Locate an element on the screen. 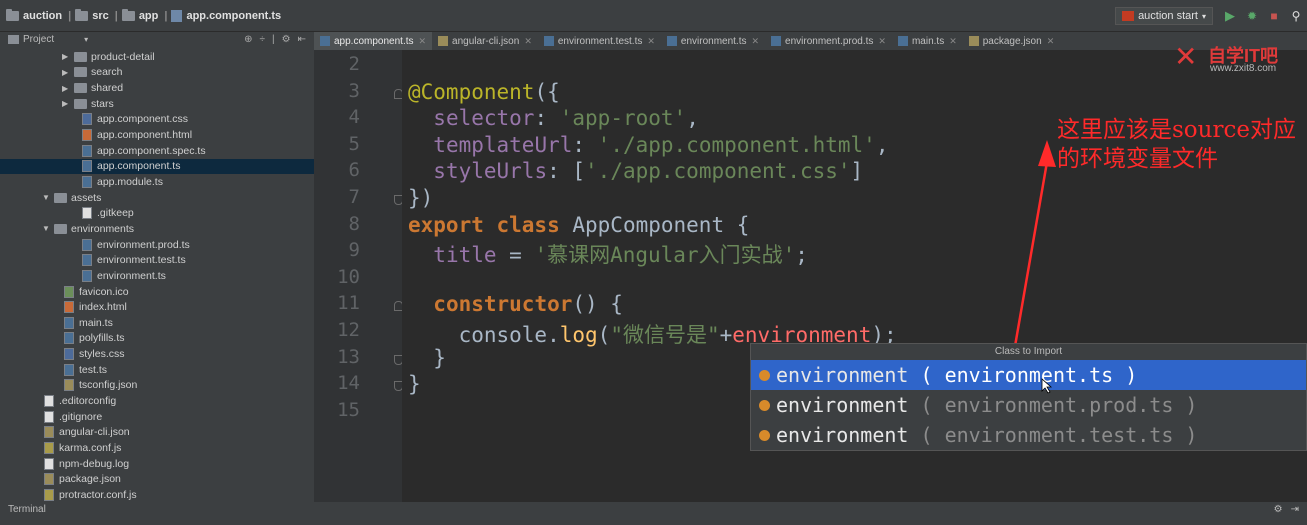 This screenshot has width=1307, height=525. breadcrumb-item-src: src is located at coordinates (100, 16).